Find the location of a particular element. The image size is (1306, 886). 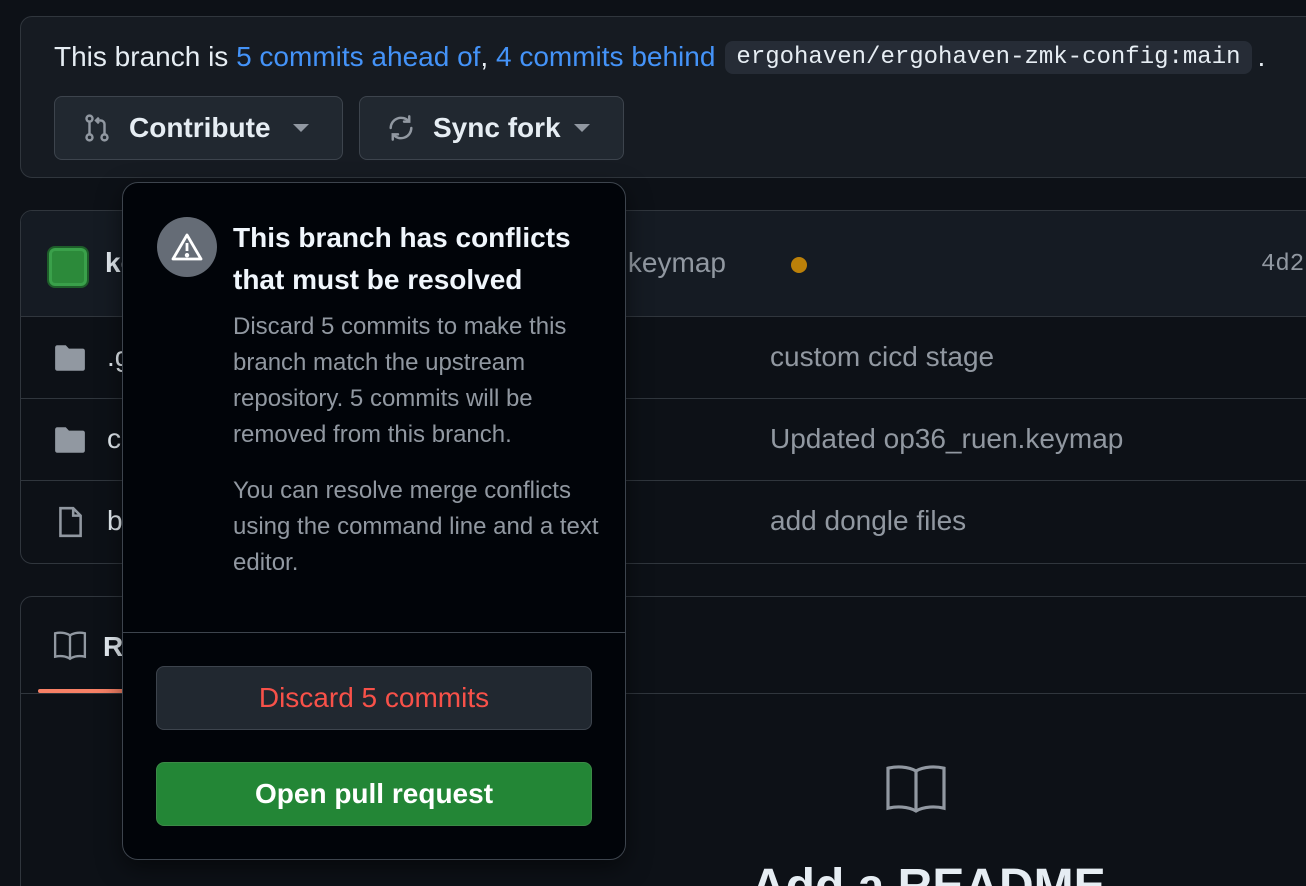

branch-status-period: . is located at coordinates (1261, 56).